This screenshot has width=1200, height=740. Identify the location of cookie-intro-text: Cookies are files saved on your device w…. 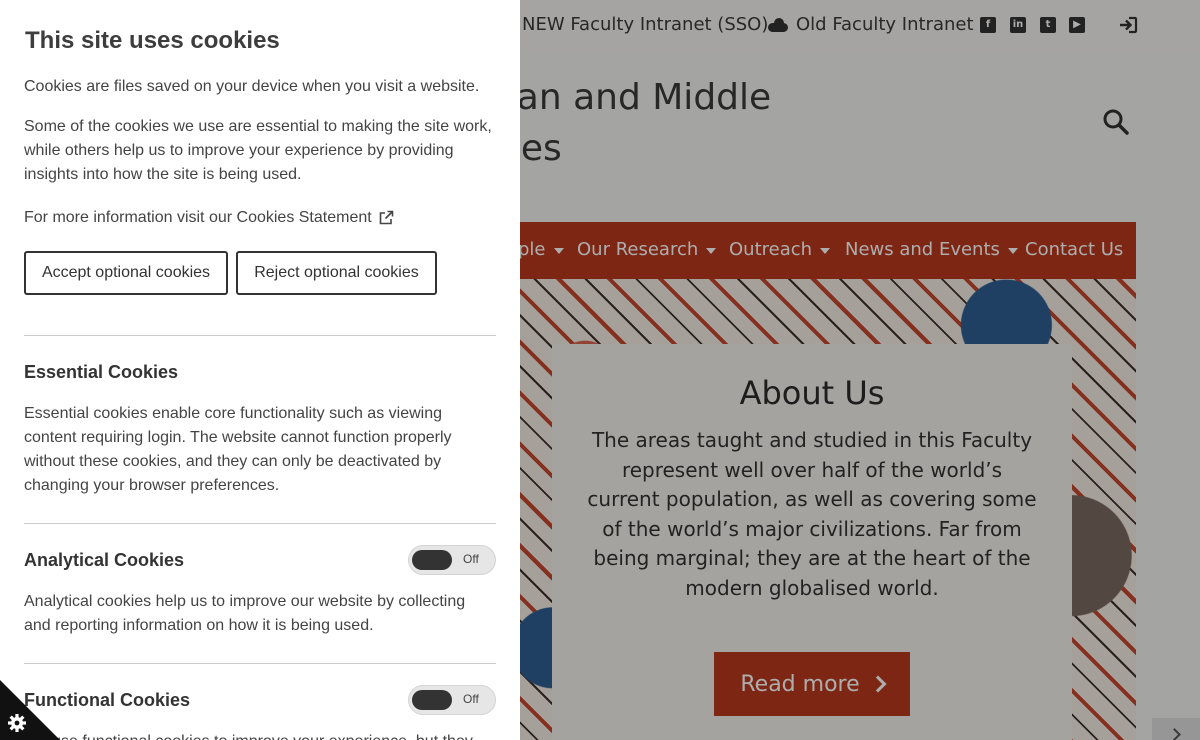
(252, 86).